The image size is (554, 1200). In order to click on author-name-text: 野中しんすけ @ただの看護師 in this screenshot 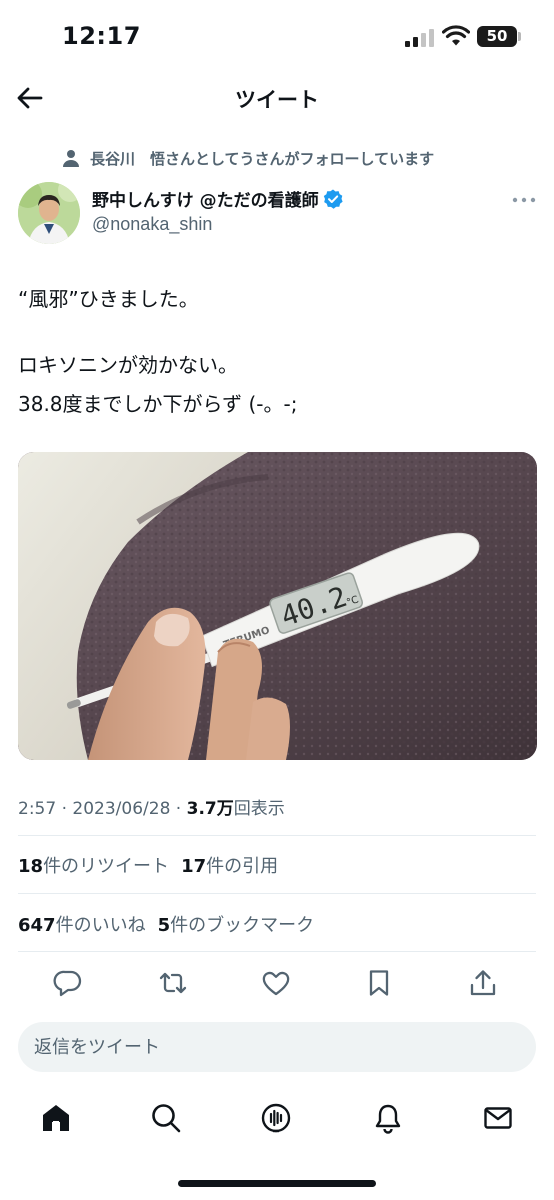, I will do `click(205, 201)`.